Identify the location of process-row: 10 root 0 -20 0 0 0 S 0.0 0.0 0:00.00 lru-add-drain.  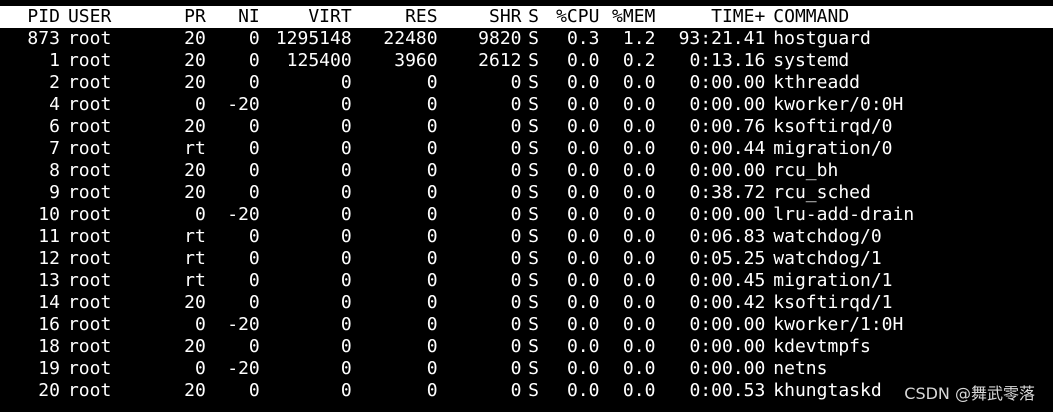
(526, 215).